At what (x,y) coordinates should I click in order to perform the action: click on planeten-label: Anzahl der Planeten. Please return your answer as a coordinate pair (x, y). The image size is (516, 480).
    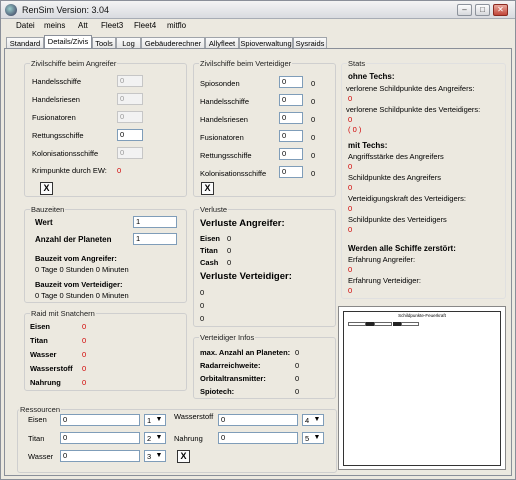
    Looking at the image, I should click on (73, 239).